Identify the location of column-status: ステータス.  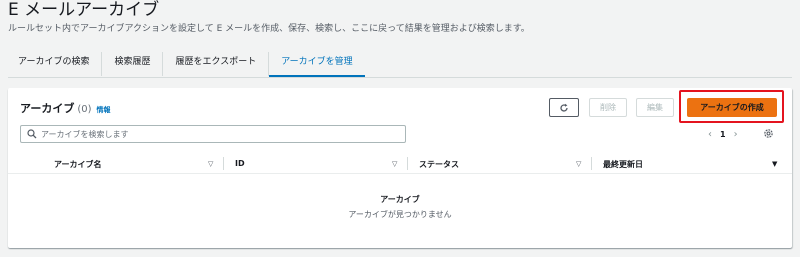
(439, 164).